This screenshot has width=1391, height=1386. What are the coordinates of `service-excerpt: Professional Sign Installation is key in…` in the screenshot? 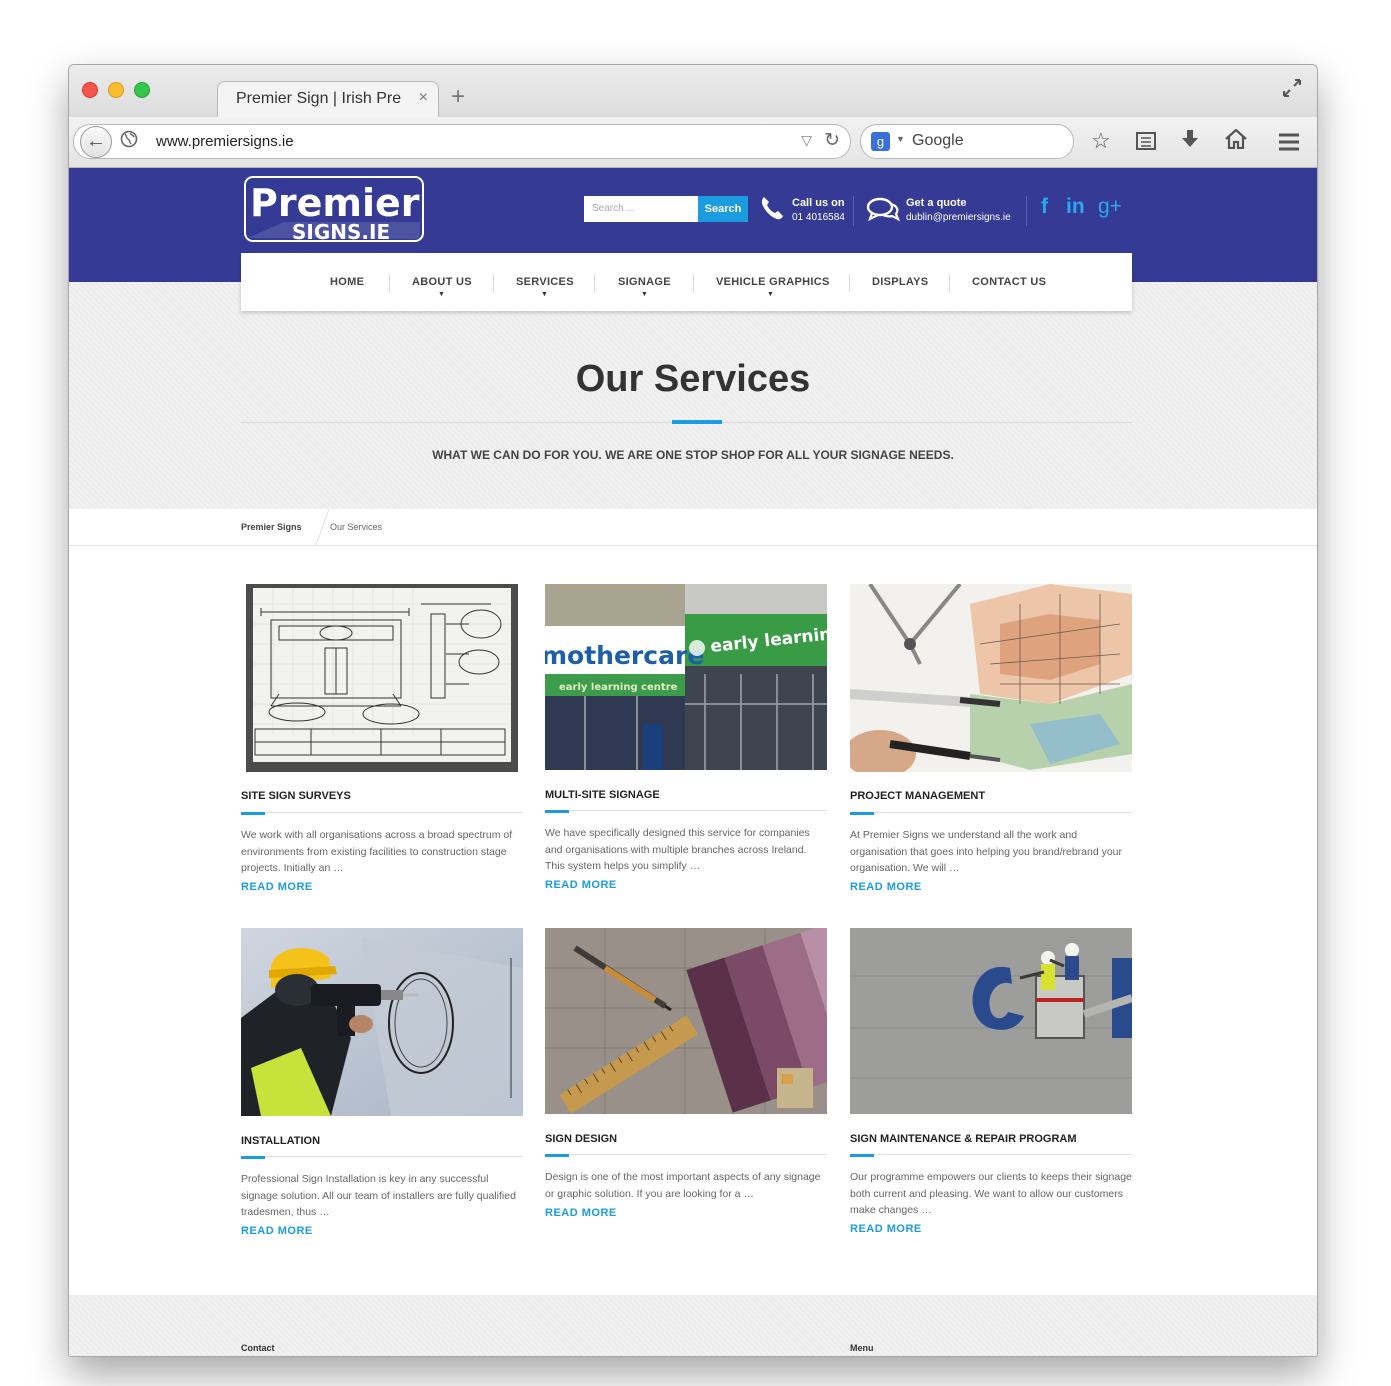 It's located at (378, 1195).